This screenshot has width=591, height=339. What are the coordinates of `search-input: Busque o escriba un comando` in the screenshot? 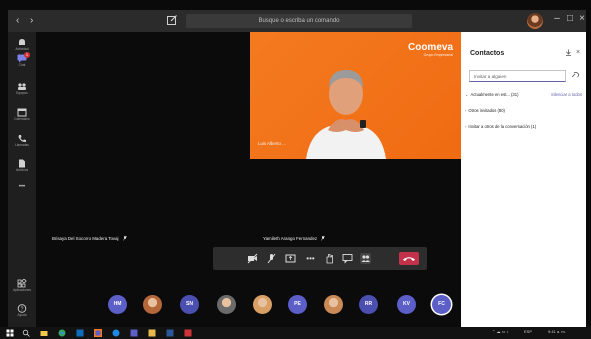 It's located at (299, 21).